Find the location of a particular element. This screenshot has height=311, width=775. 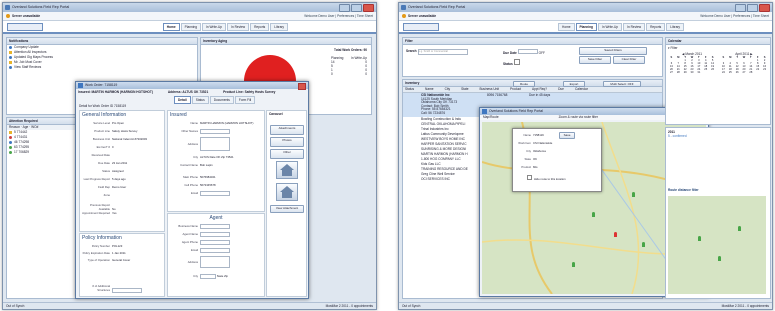

tab-form-fill: Form Fill is located at coordinates (245, 100).